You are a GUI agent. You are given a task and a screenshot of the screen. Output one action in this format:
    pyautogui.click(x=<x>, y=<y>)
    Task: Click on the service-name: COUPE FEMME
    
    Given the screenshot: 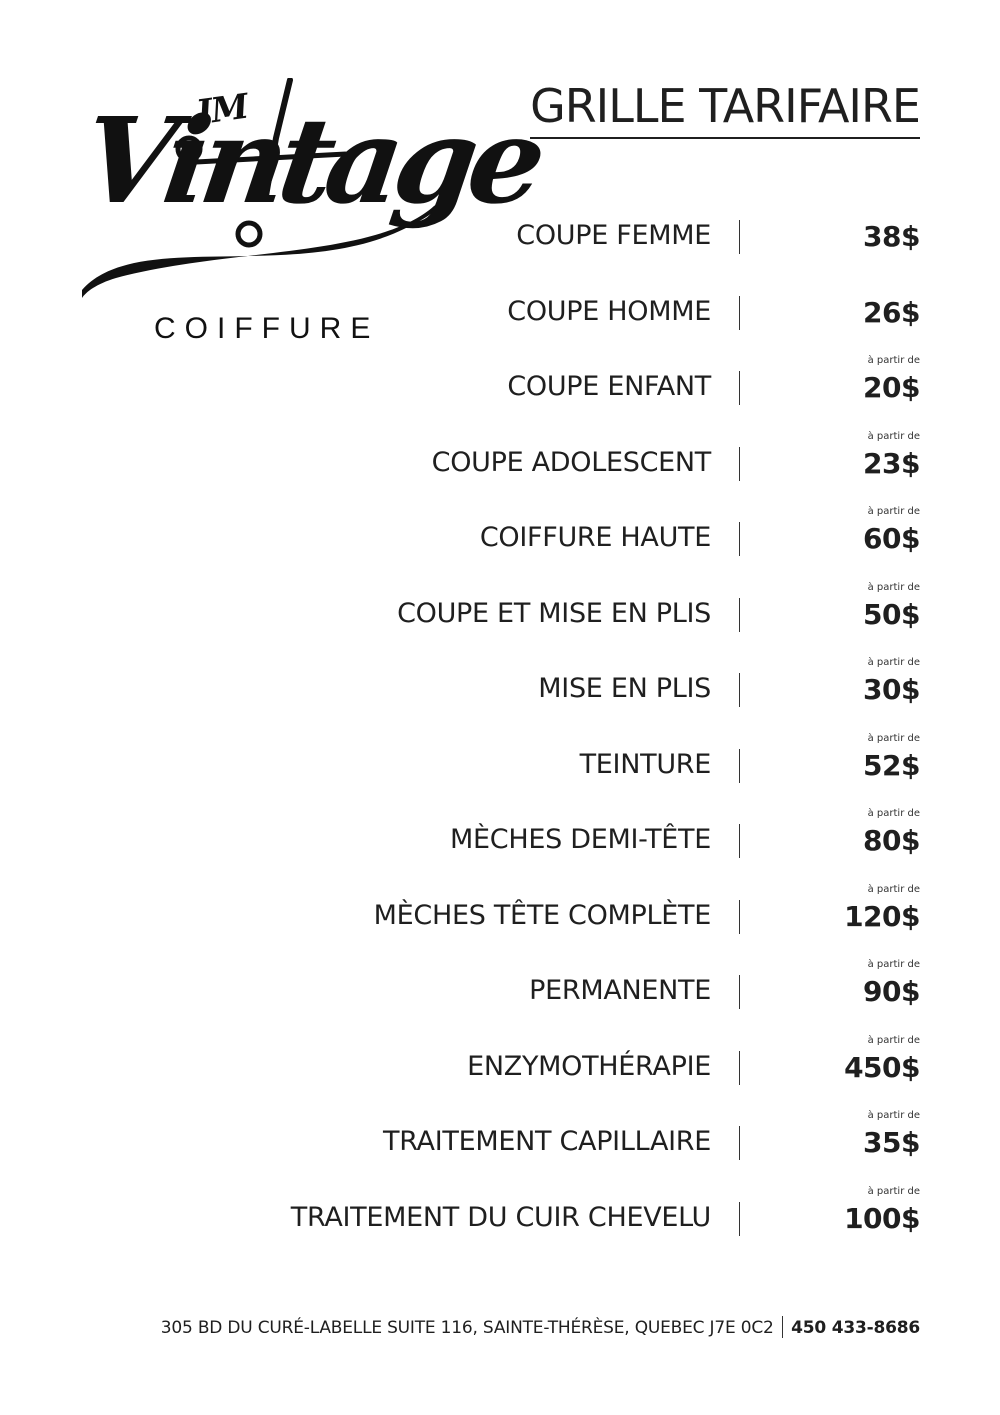 What is the action you would take?
    pyautogui.click(x=613, y=235)
    